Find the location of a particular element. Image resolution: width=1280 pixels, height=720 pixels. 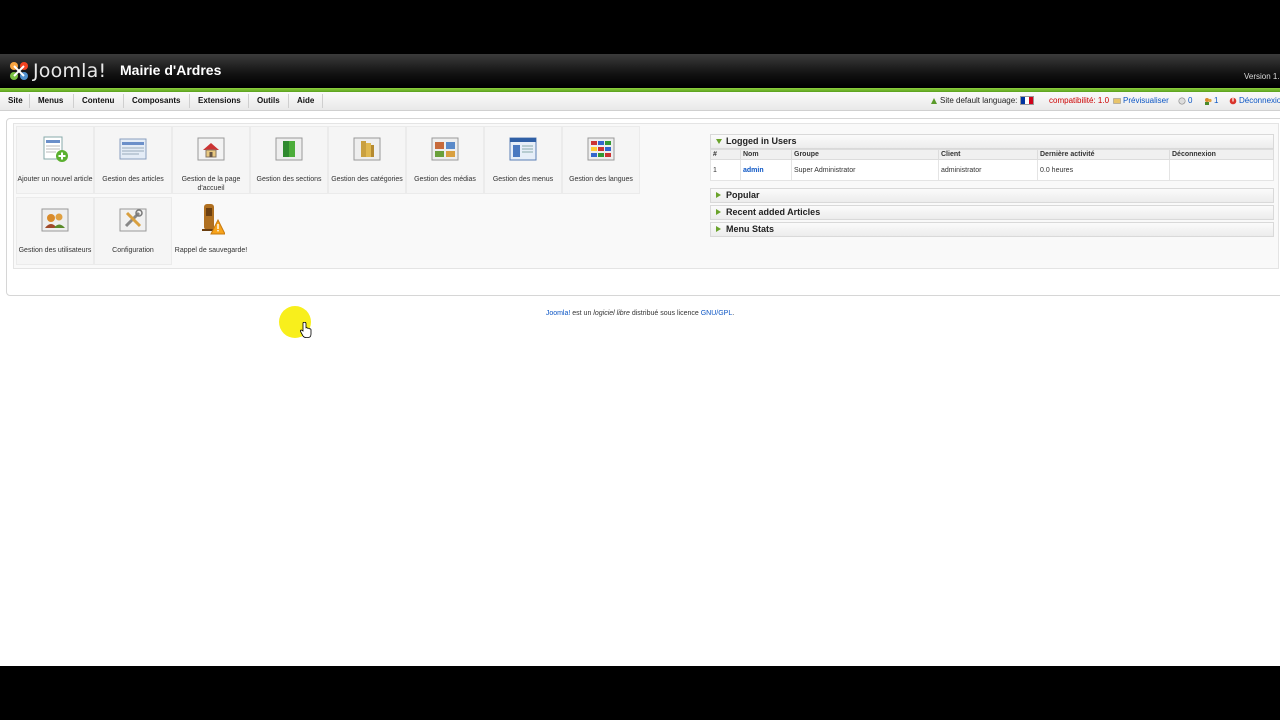

config-icon is located at coordinates (133, 220).